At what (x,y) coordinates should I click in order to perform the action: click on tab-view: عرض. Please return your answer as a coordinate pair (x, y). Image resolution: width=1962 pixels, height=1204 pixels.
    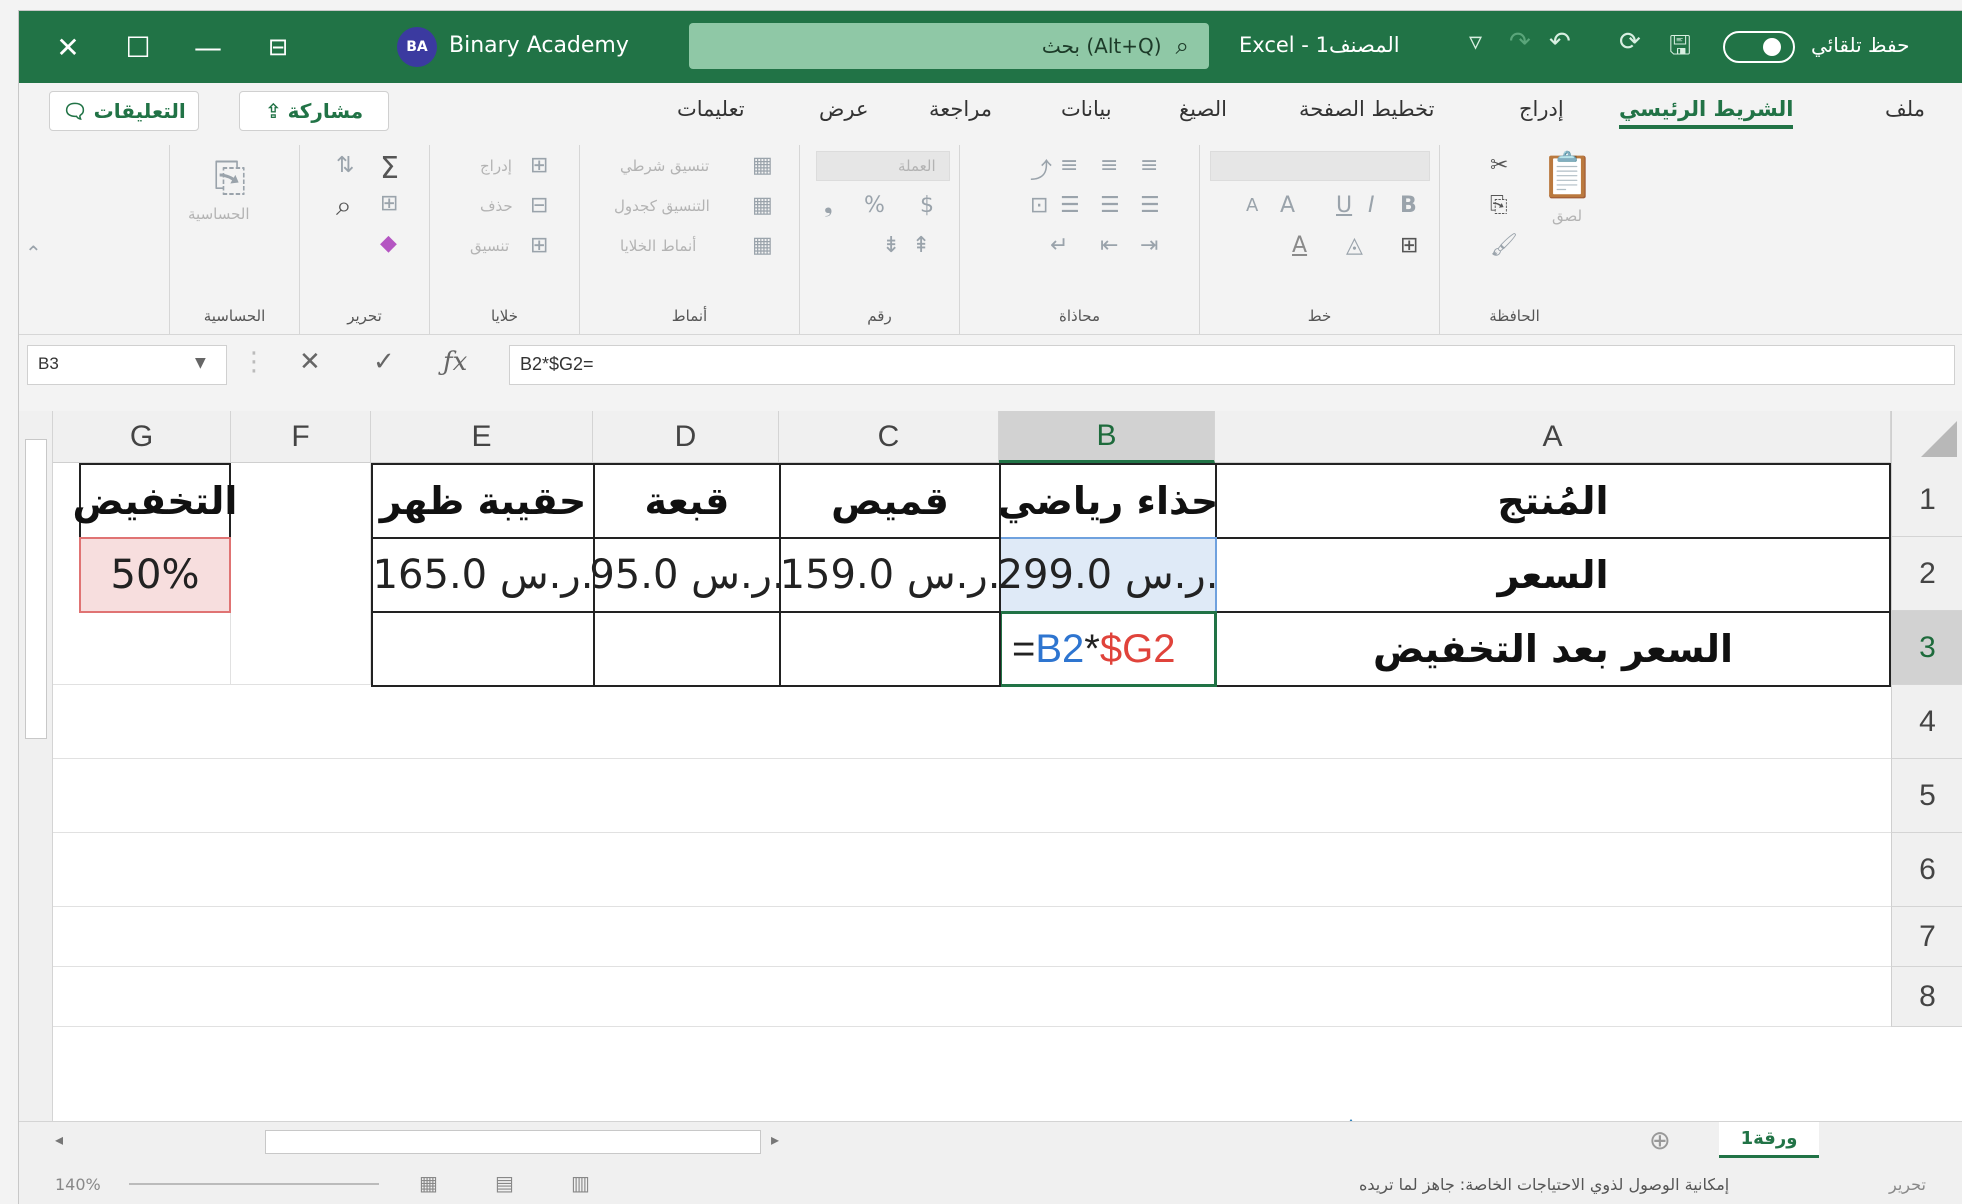
    Looking at the image, I should click on (844, 109).